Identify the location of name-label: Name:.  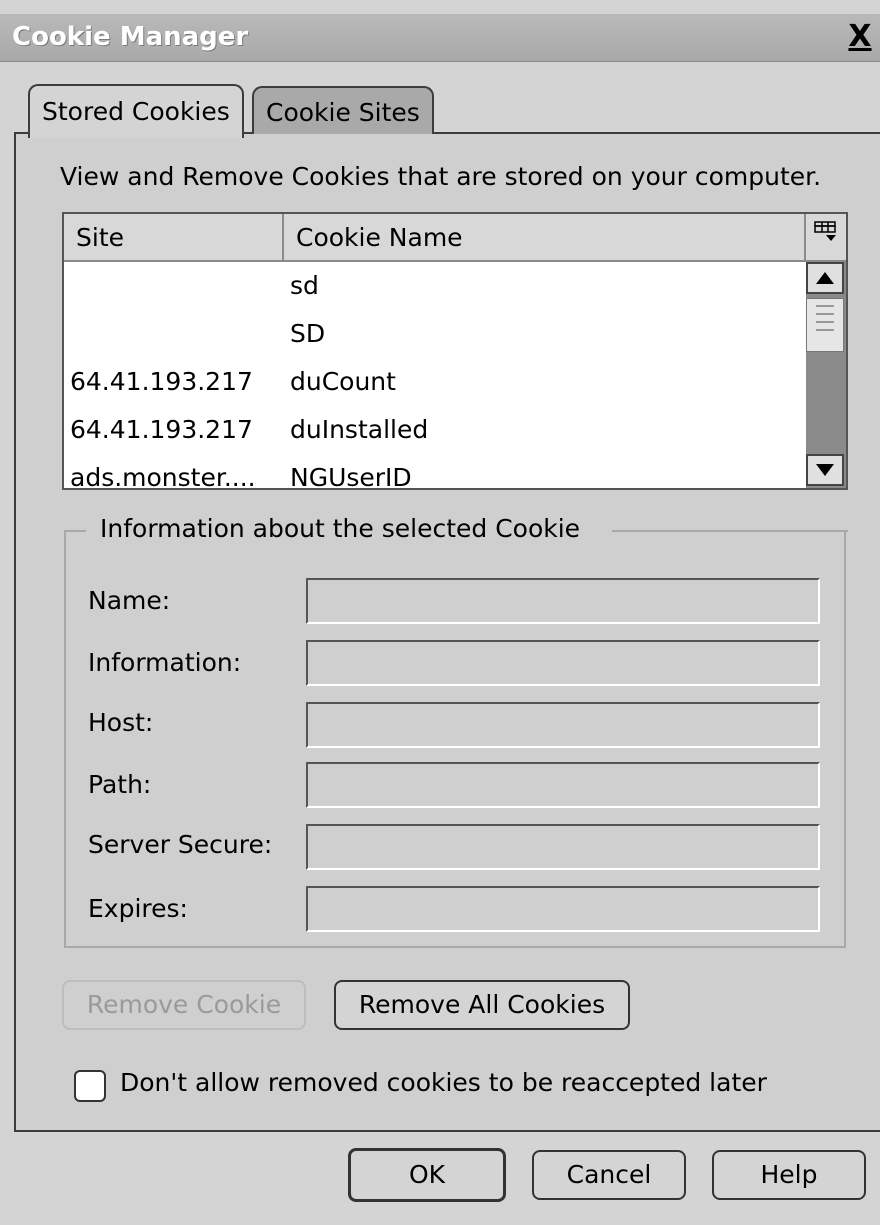
(129, 600).